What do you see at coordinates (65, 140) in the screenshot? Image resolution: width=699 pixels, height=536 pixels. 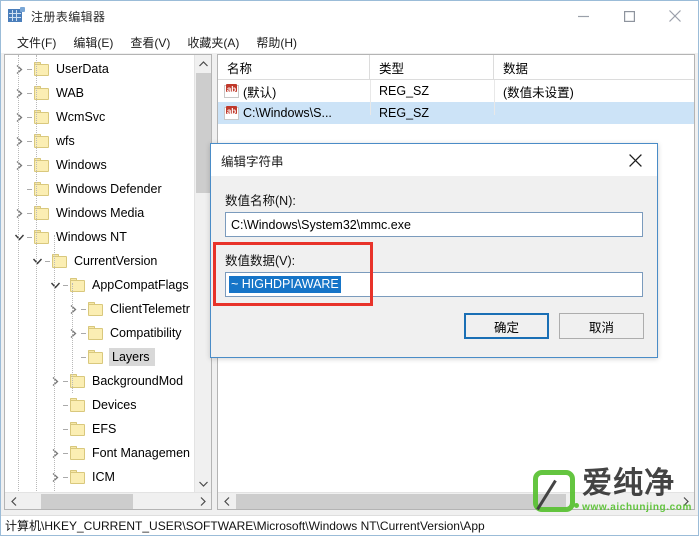 I see `tree-item-label: wfs` at bounding box center [65, 140].